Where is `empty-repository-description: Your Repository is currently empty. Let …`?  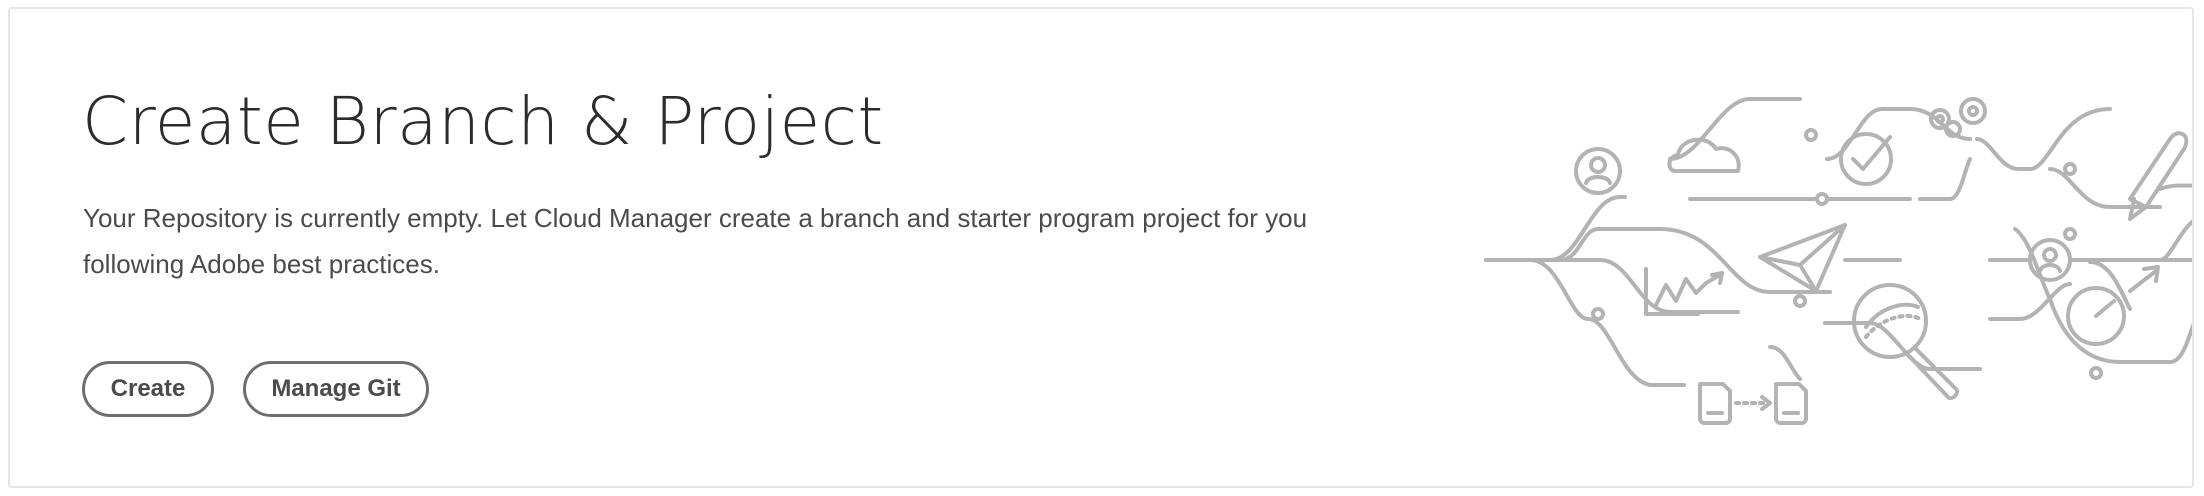
empty-repository-description: Your Repository is currently empty. Let … is located at coordinates (695, 241).